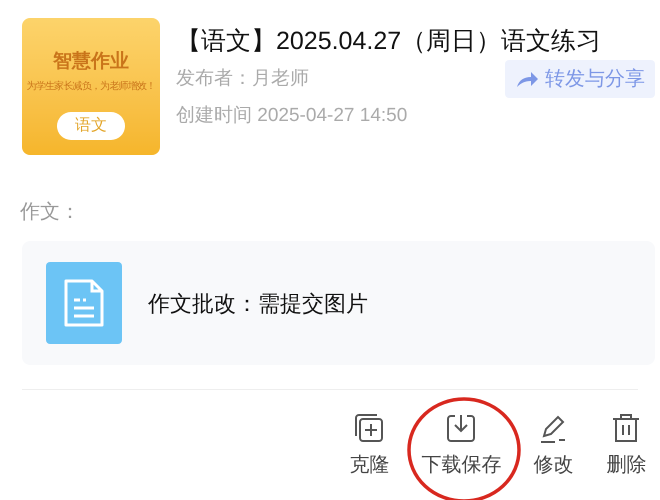  Describe the element at coordinates (369, 428) in the screenshot. I see `add-copy-icon` at that location.